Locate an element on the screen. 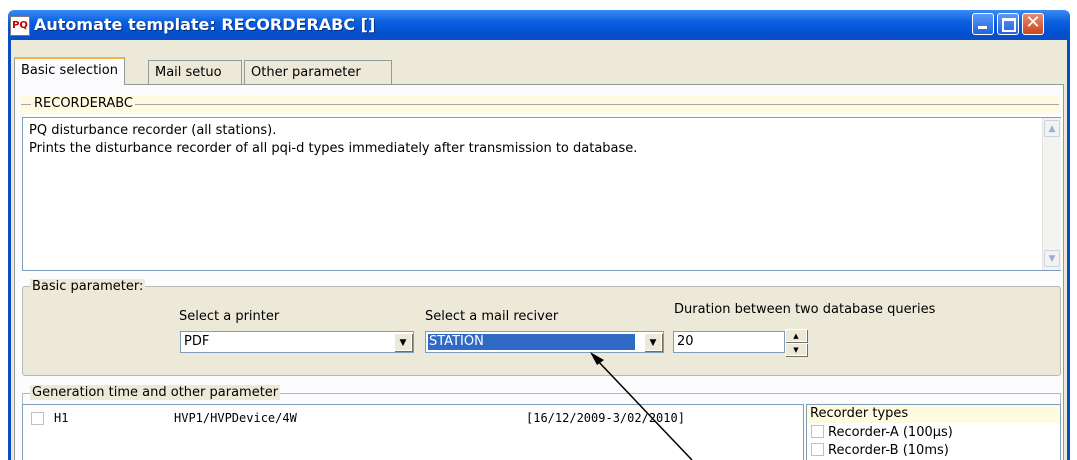  maximize-button is located at coordinates (1008, 24).